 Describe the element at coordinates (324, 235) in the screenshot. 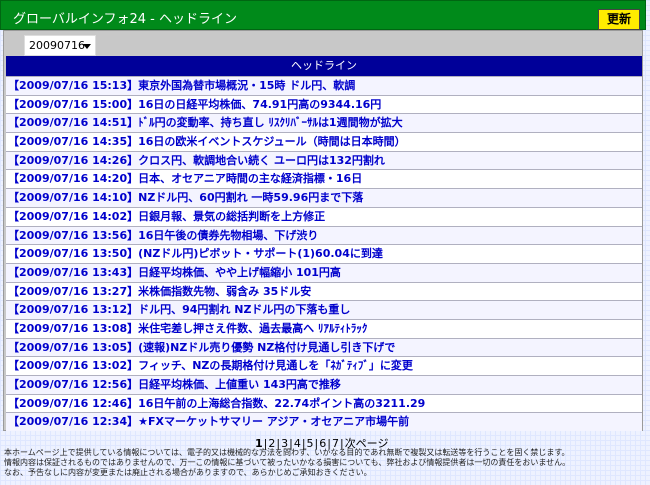

I see `headline-item: 【2009/07/16 13:56】16日午後の債券先物相場、下げ渋り` at that location.